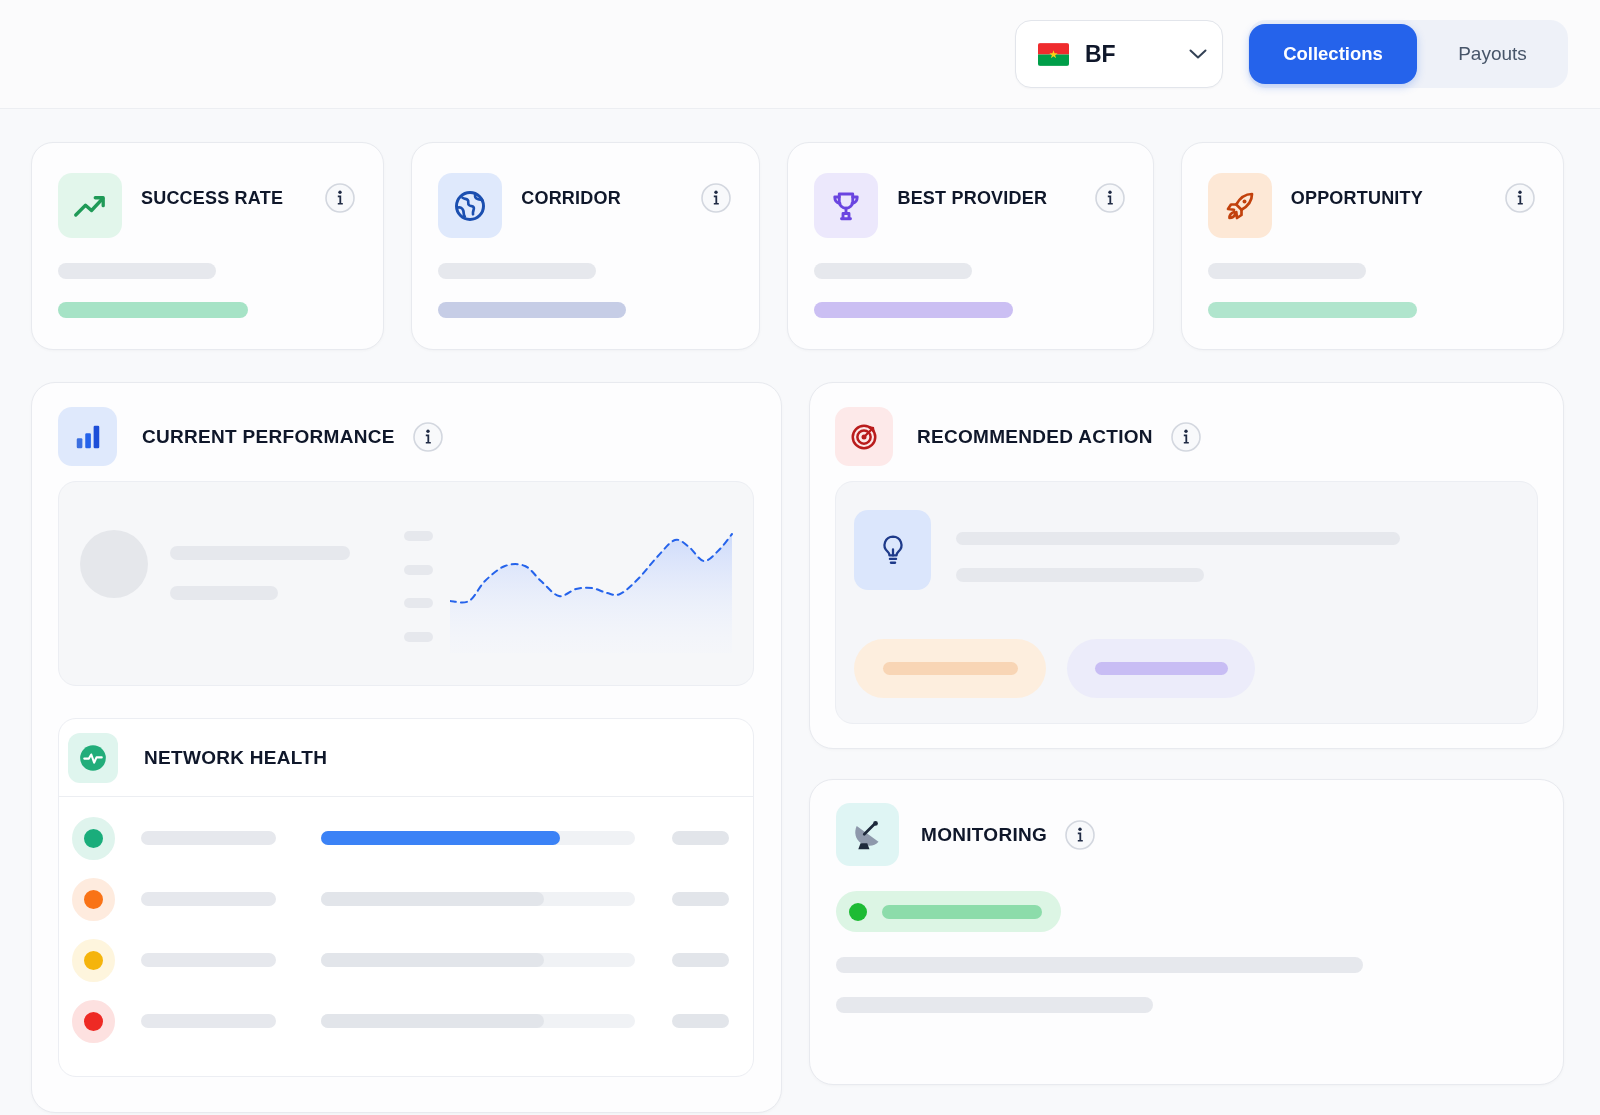  Describe the element at coordinates (1333, 54) in the screenshot. I see `tab: Collections` at that location.